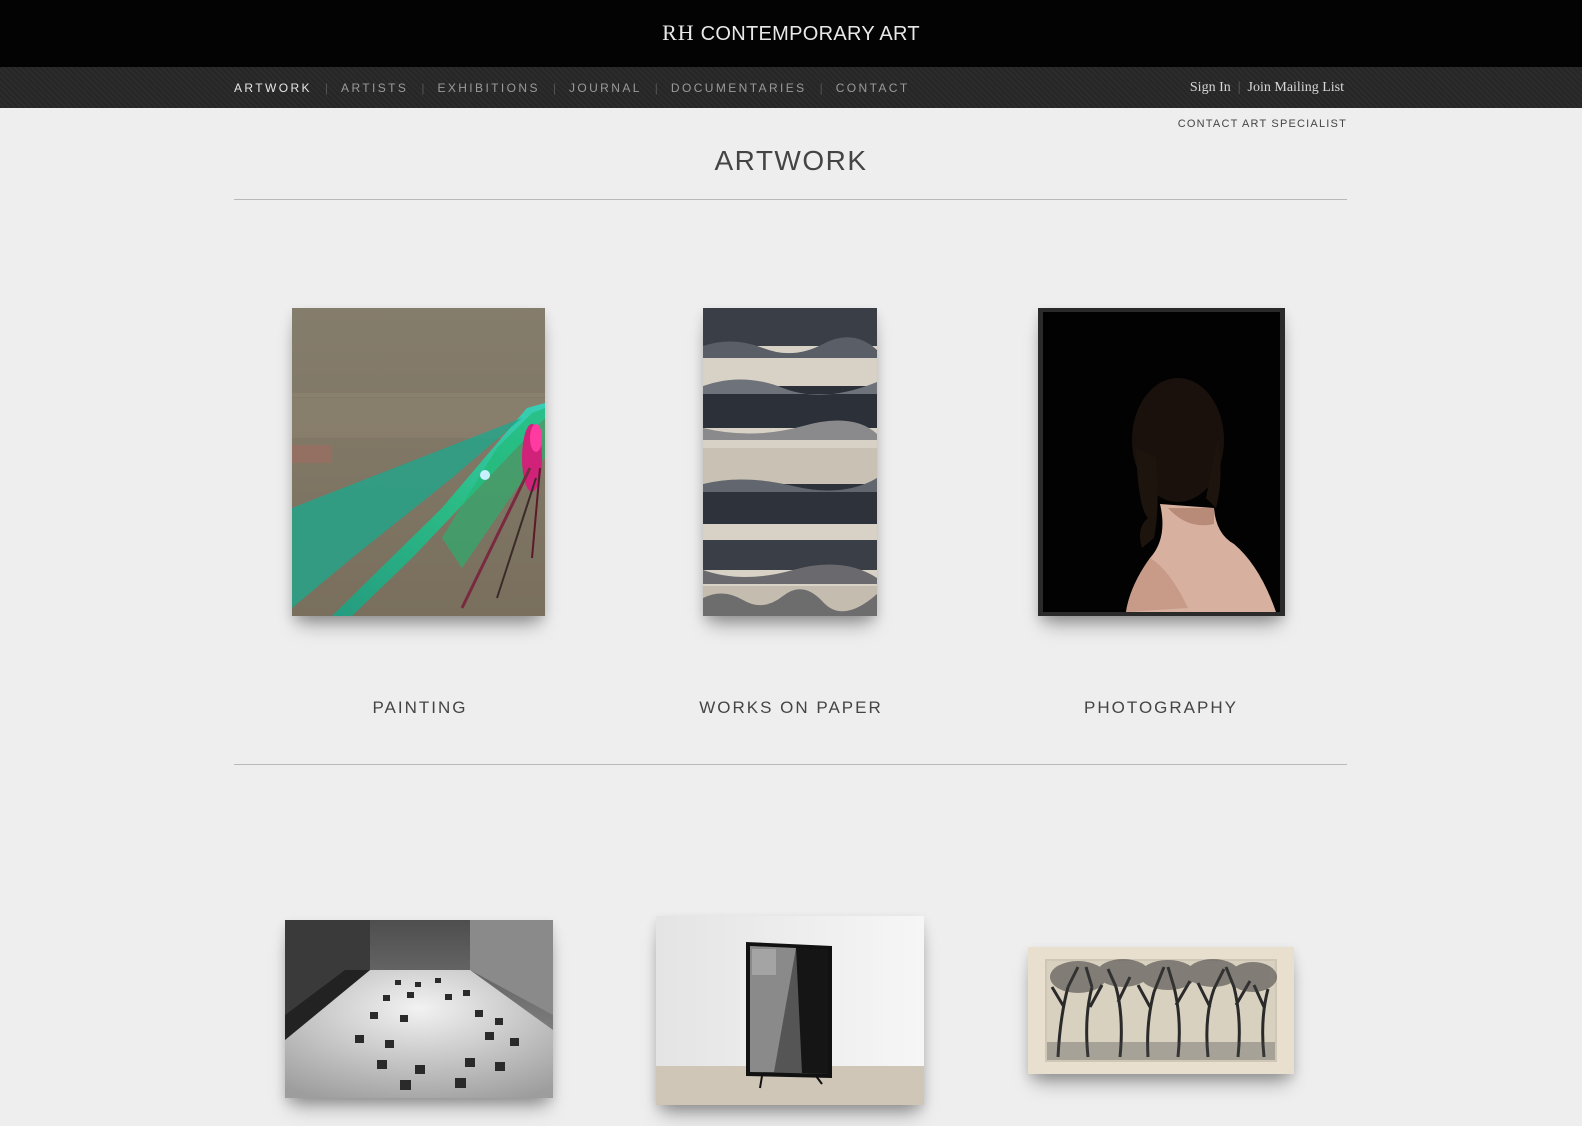 The height and width of the screenshot is (1126, 1582). I want to click on brand-name: CONTEMPORARY ART, so click(810, 34).